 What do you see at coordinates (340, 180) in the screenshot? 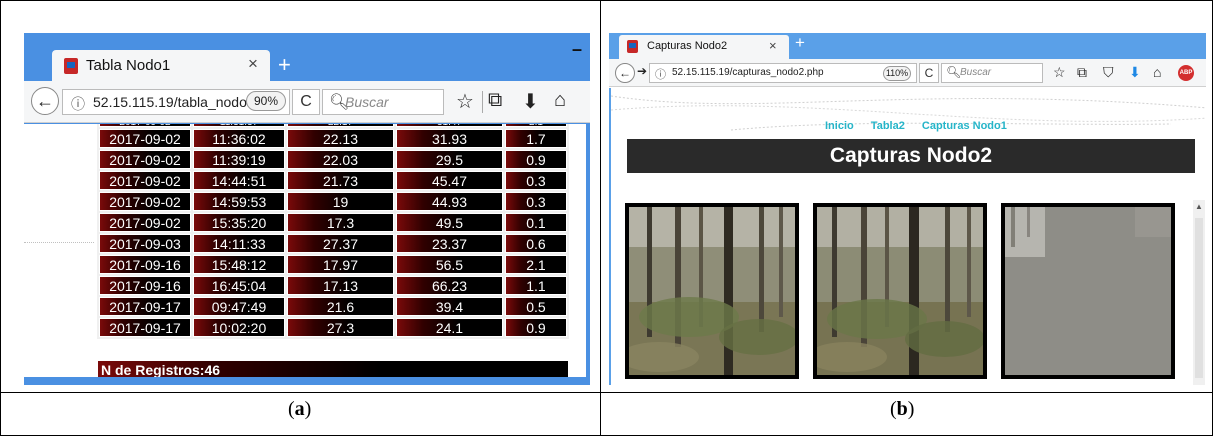
I see `table-cell: 21.73` at bounding box center [340, 180].